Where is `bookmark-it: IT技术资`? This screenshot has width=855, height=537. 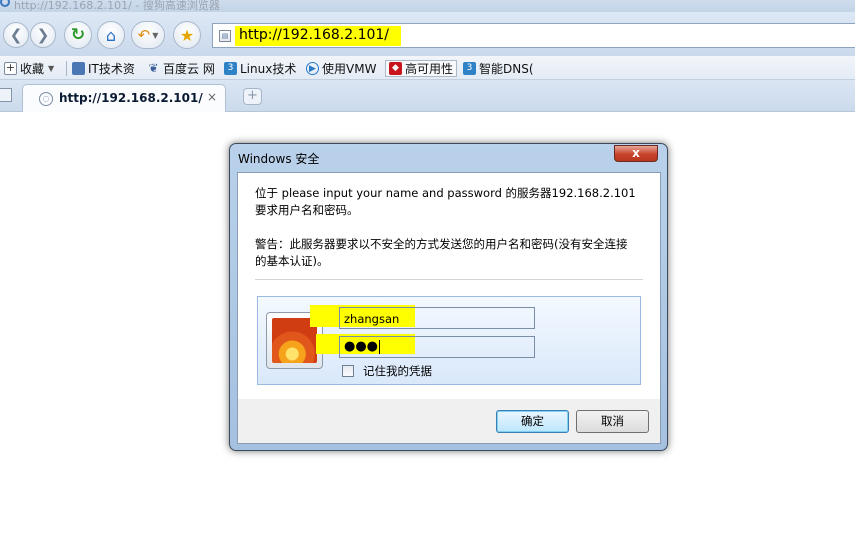 bookmark-it: IT技术资 is located at coordinates (103, 68).